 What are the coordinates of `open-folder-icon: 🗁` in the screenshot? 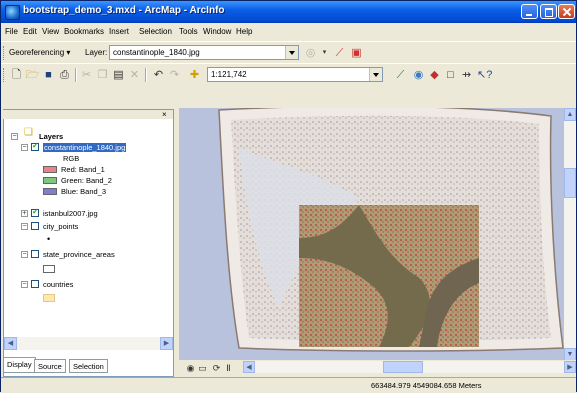 It's located at (32, 75).